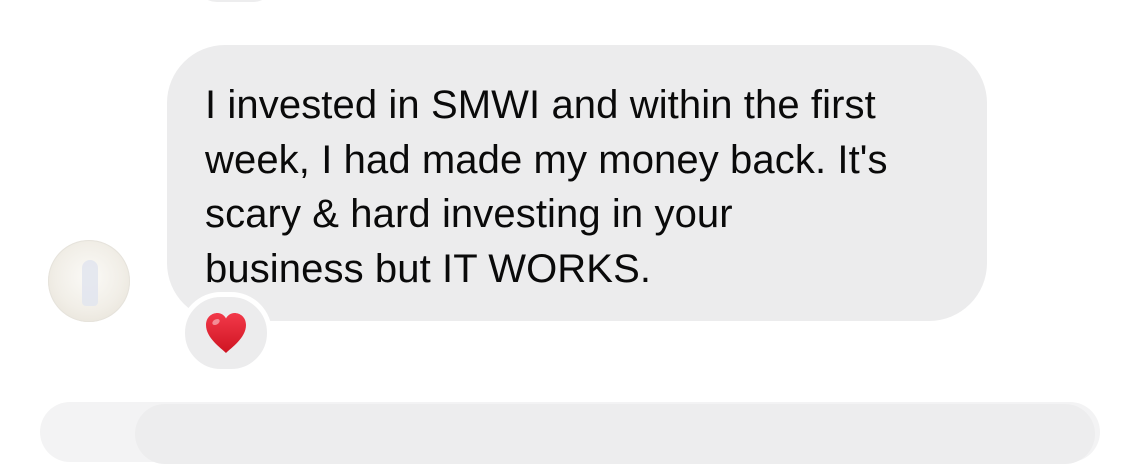 Image resolution: width=1125 pixels, height=464 pixels. I want to click on reaction-badge, so click(226, 333).